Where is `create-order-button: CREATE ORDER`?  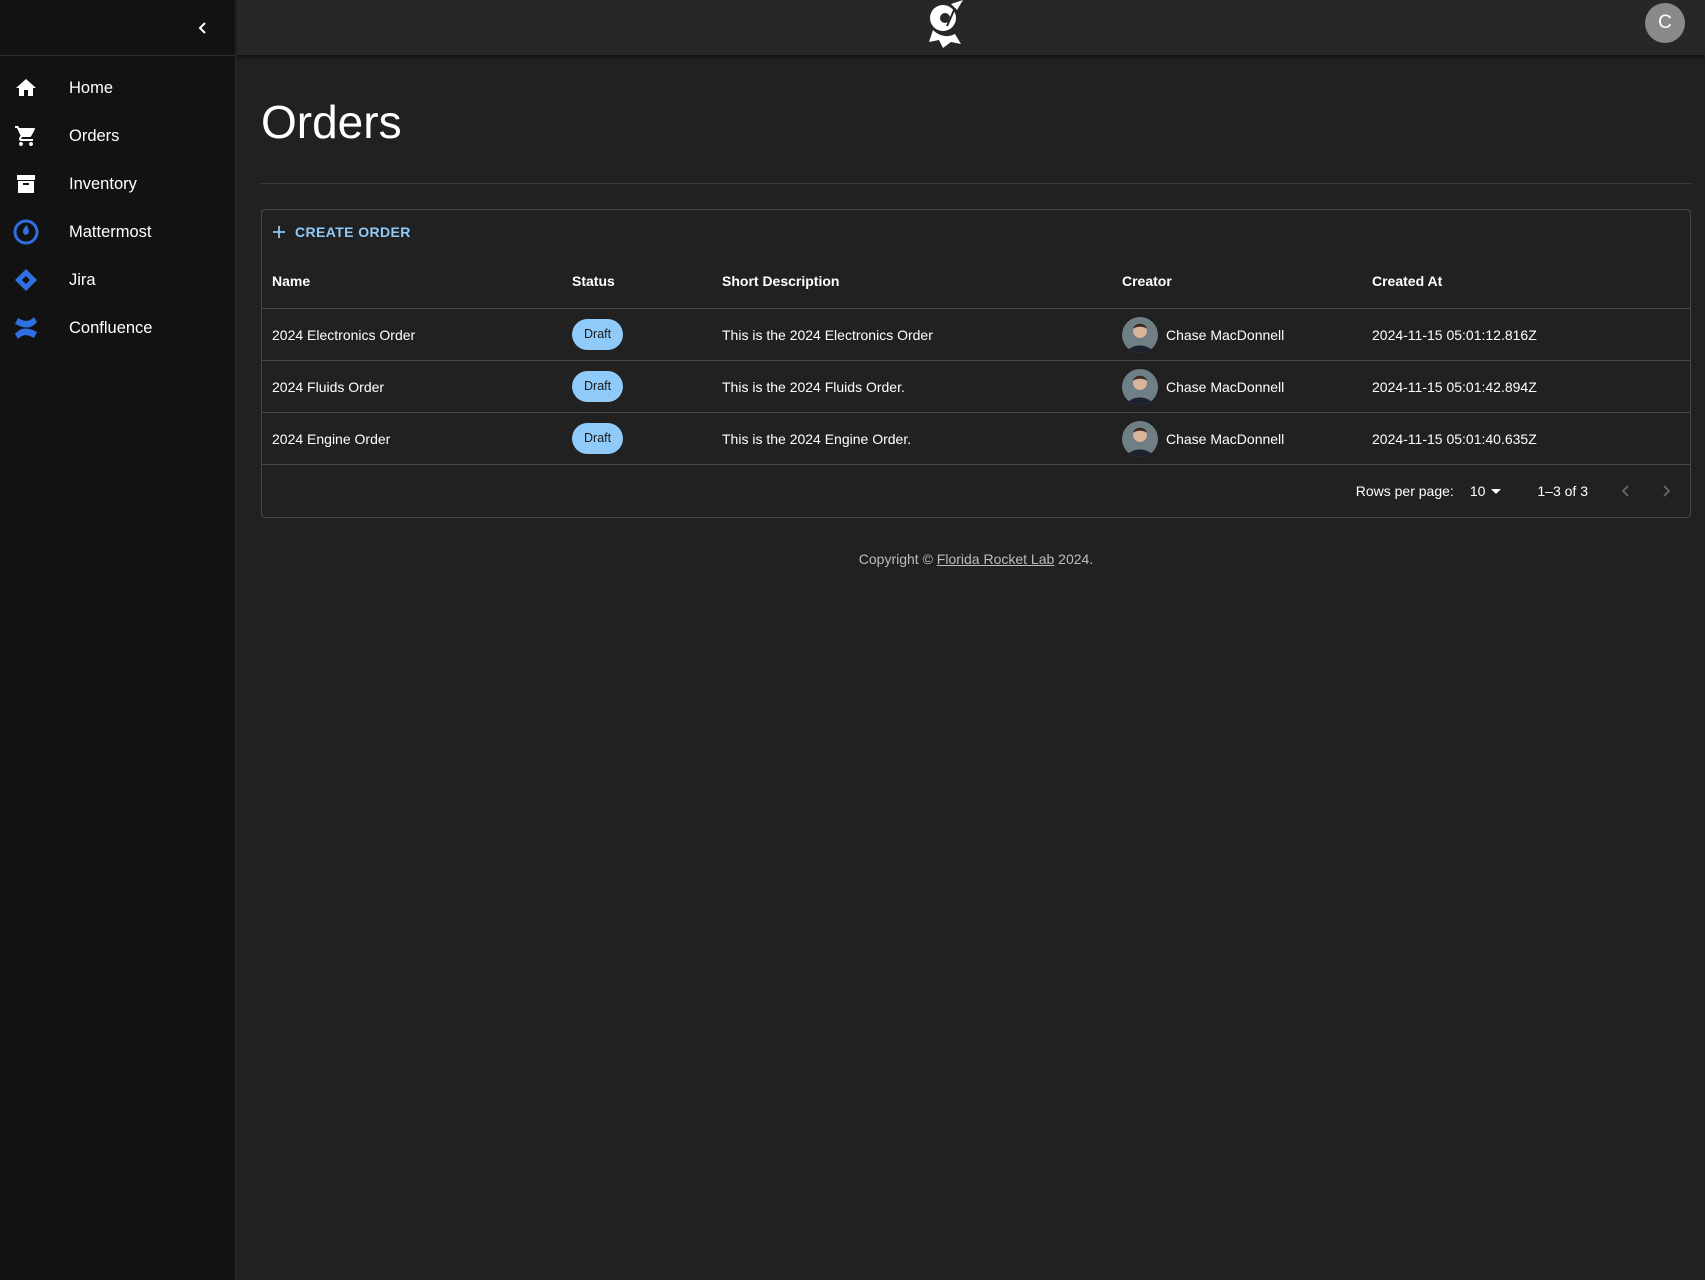
create-order-button: CREATE ORDER is located at coordinates (341, 232).